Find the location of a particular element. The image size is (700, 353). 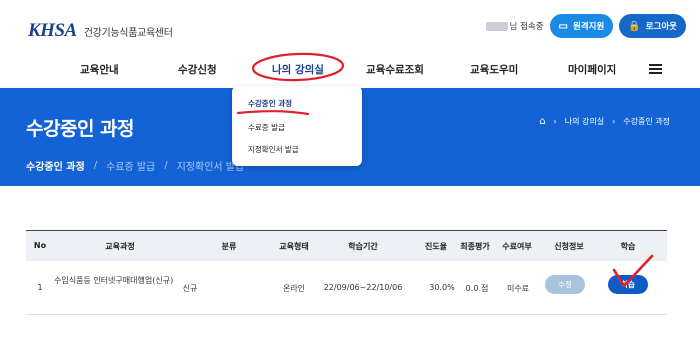

col-completion: 수료여부 is located at coordinates (517, 246).